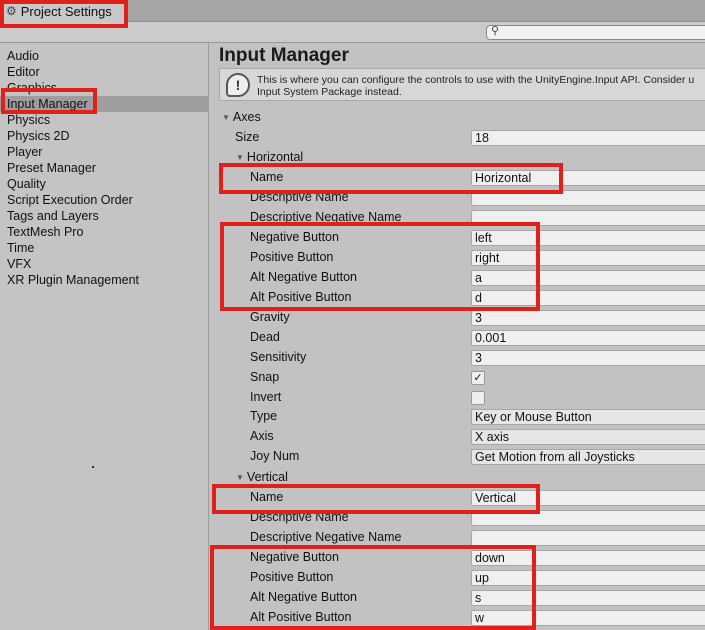 This screenshot has height=630, width=705. Describe the element at coordinates (588, 178) in the screenshot. I see `horizontal-name-field: Horizontal` at that location.